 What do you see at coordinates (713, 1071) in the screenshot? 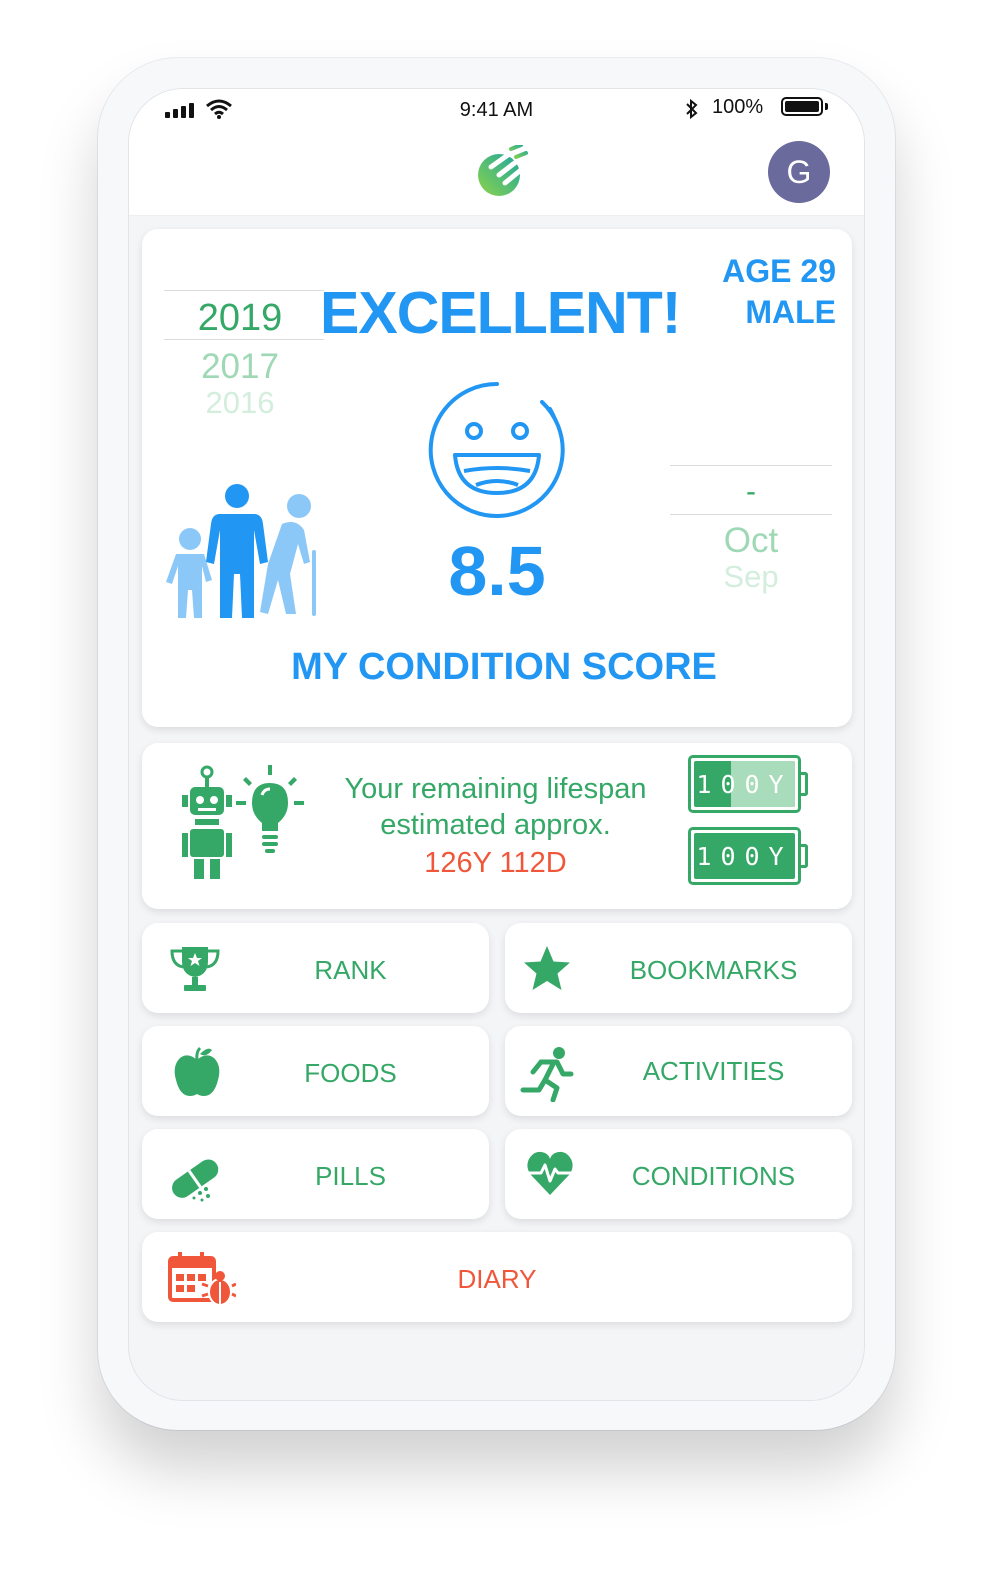
I see `activities-label: ACTIVITIES` at bounding box center [713, 1071].